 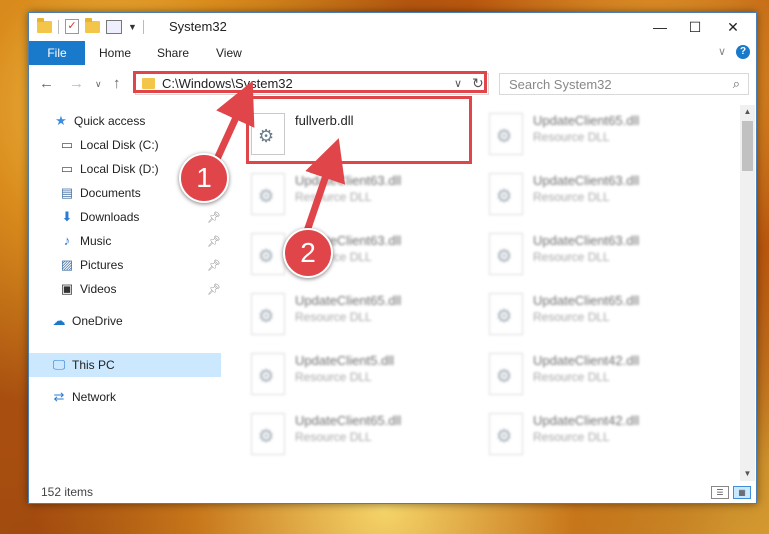 I want to click on tab-share: Share, so click(x=173, y=53).